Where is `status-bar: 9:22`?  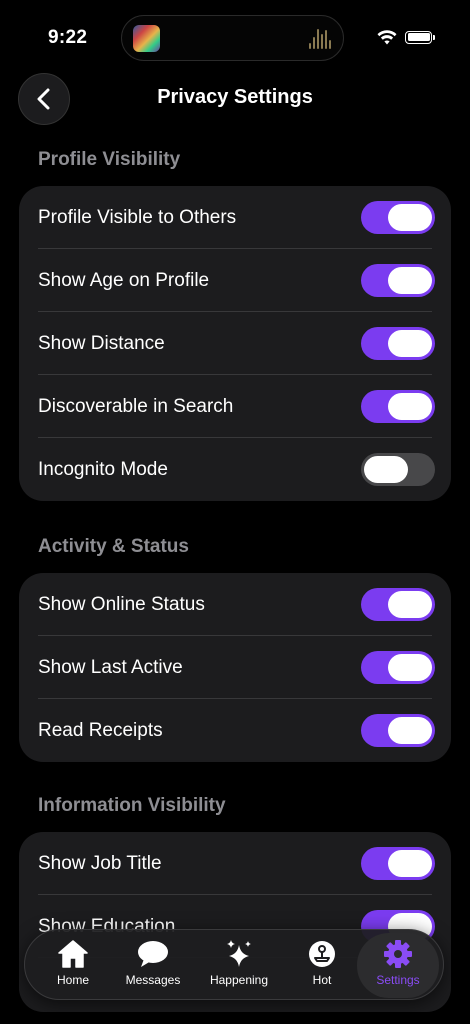
status-bar: 9:22 is located at coordinates (235, 39).